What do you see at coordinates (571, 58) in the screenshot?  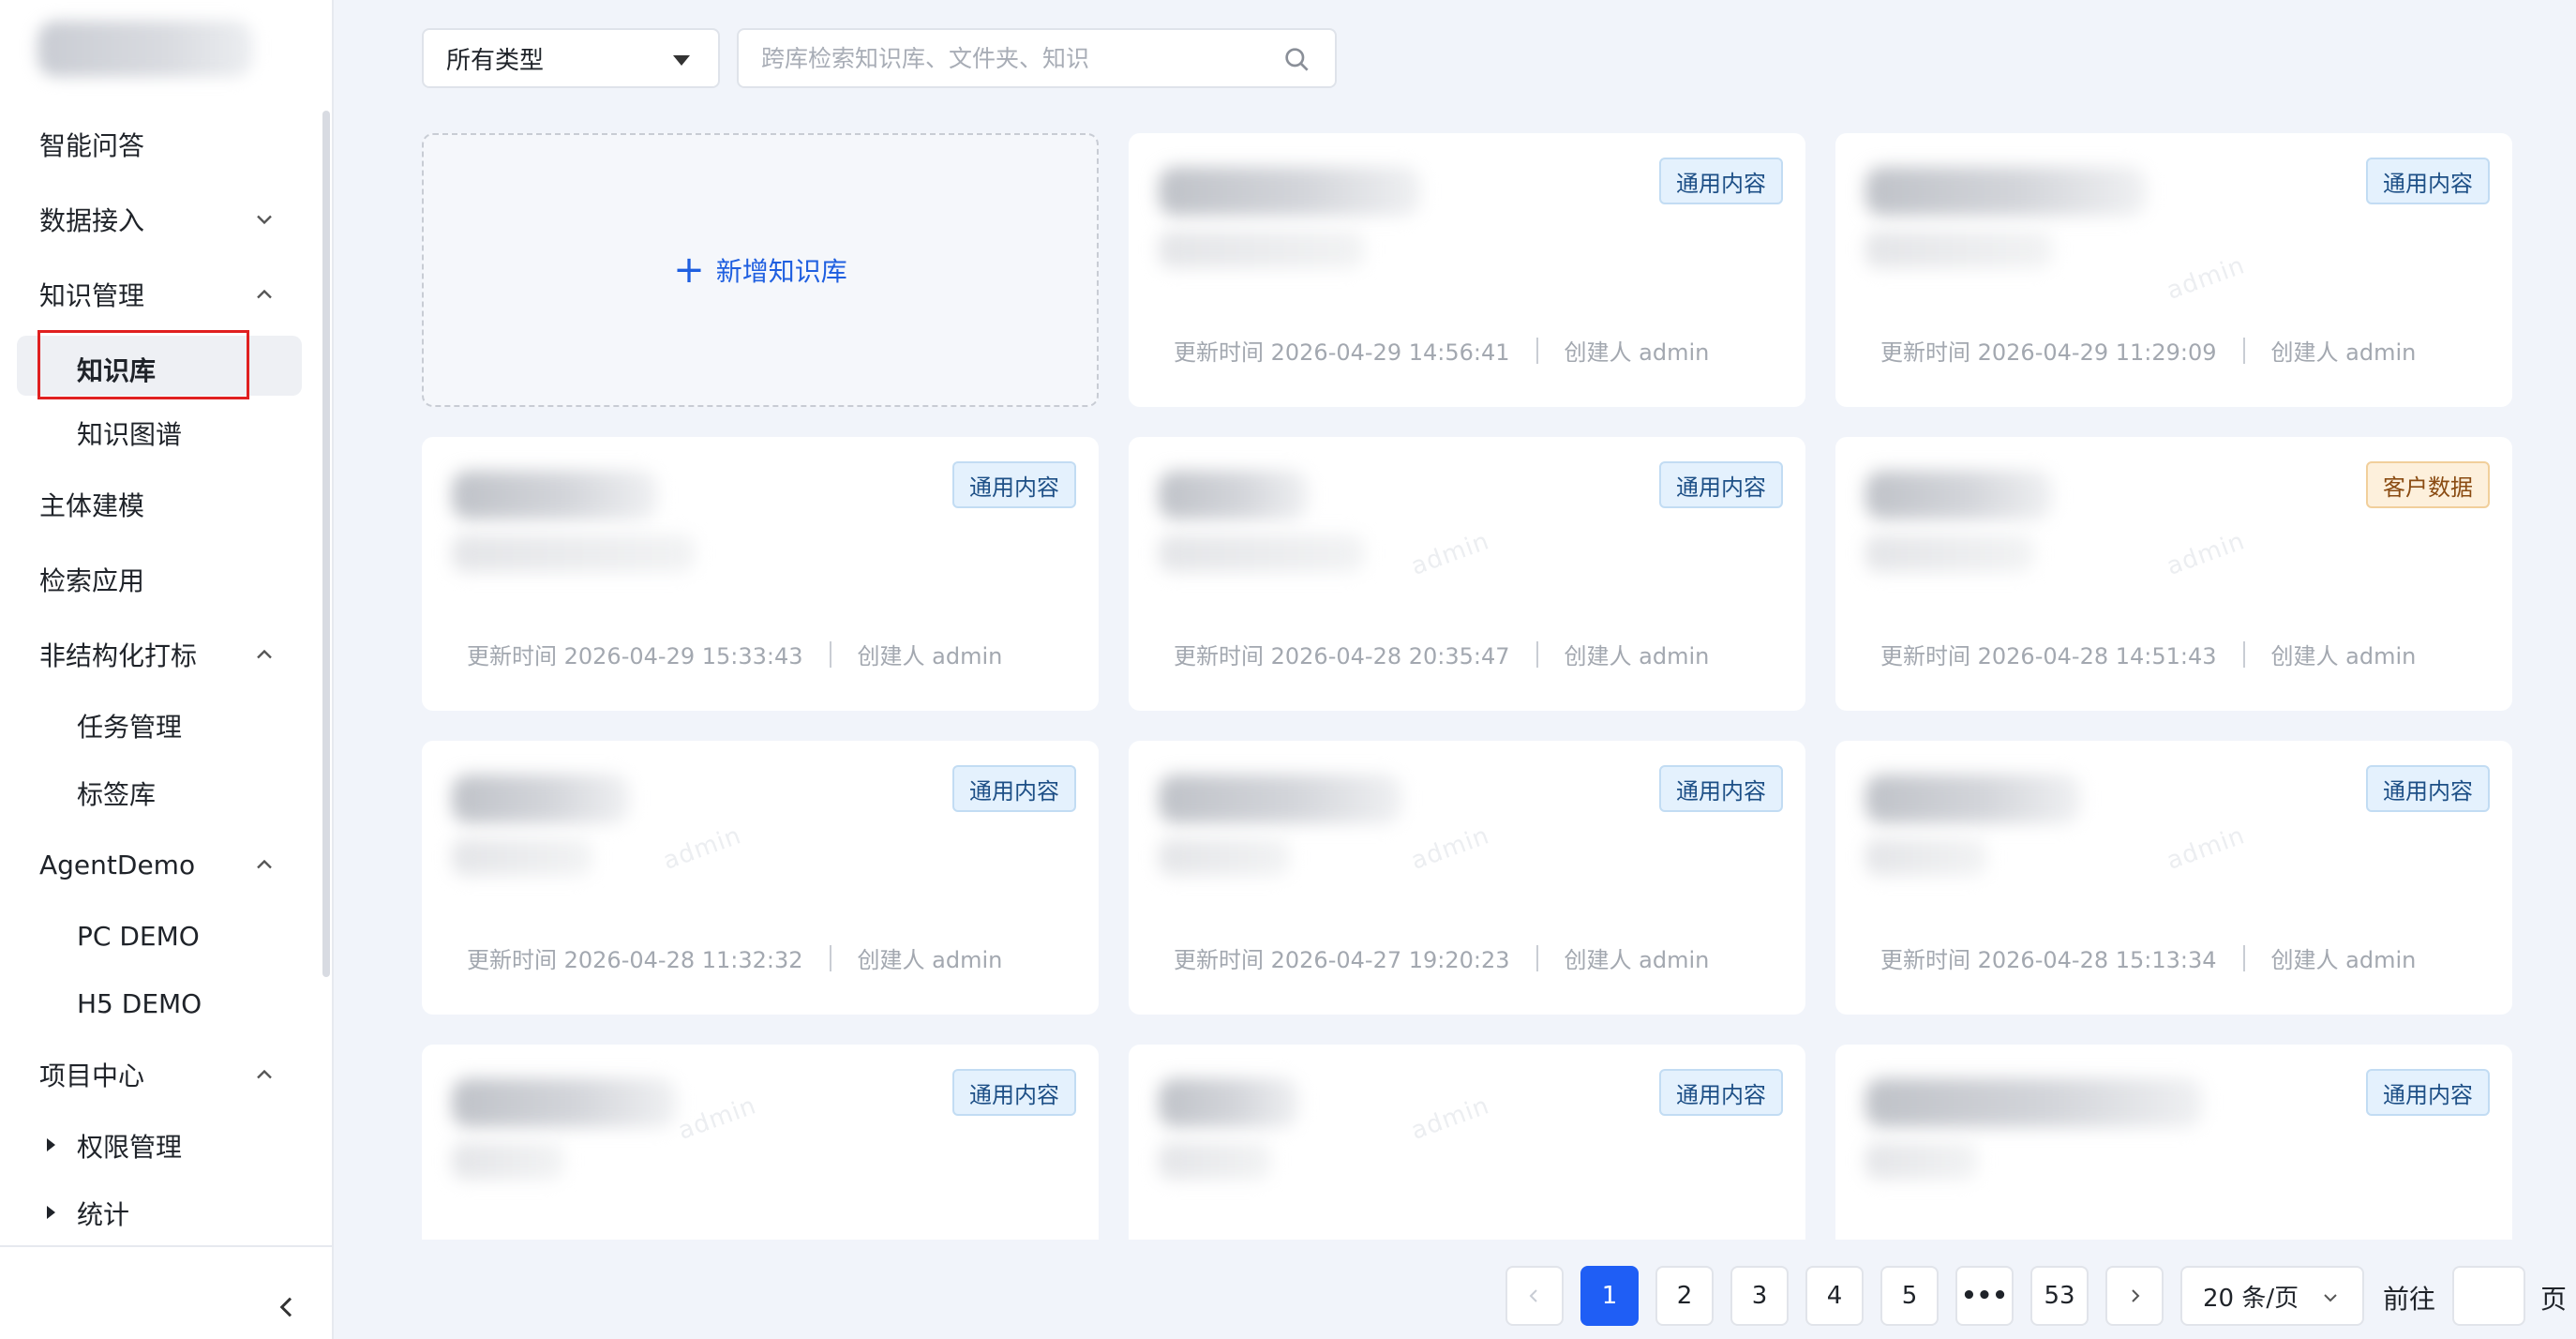 I see `type-filter-select: 所有类型` at bounding box center [571, 58].